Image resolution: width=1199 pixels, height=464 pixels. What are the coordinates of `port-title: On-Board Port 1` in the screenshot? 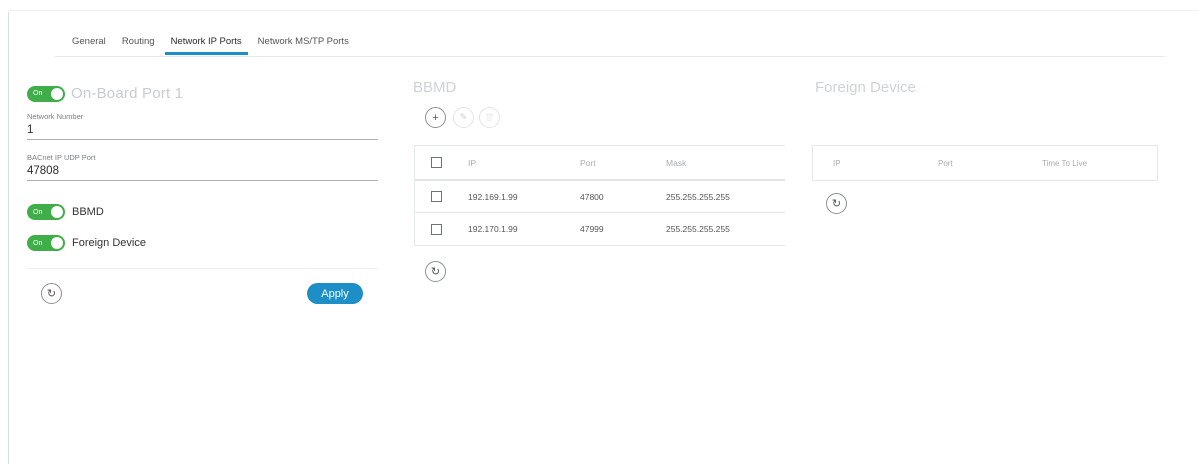 It's located at (127, 93).